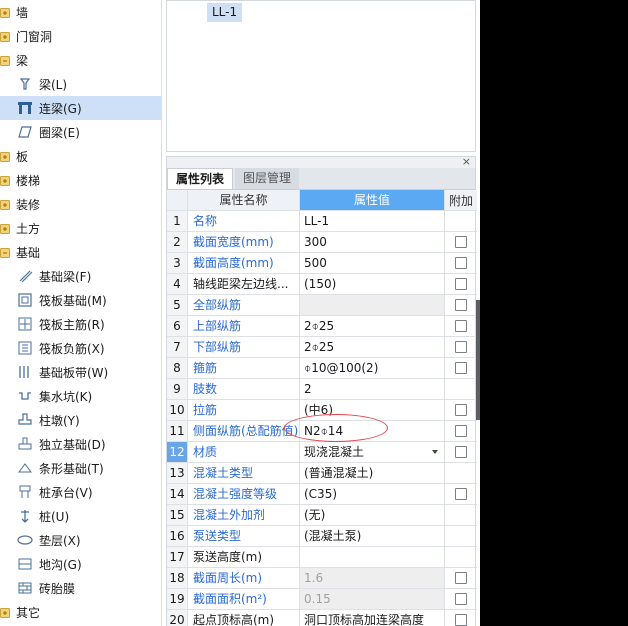 This screenshot has height=626, width=628. I want to click on property-row: 15 混凝土外加剂 (无), so click(322, 515).